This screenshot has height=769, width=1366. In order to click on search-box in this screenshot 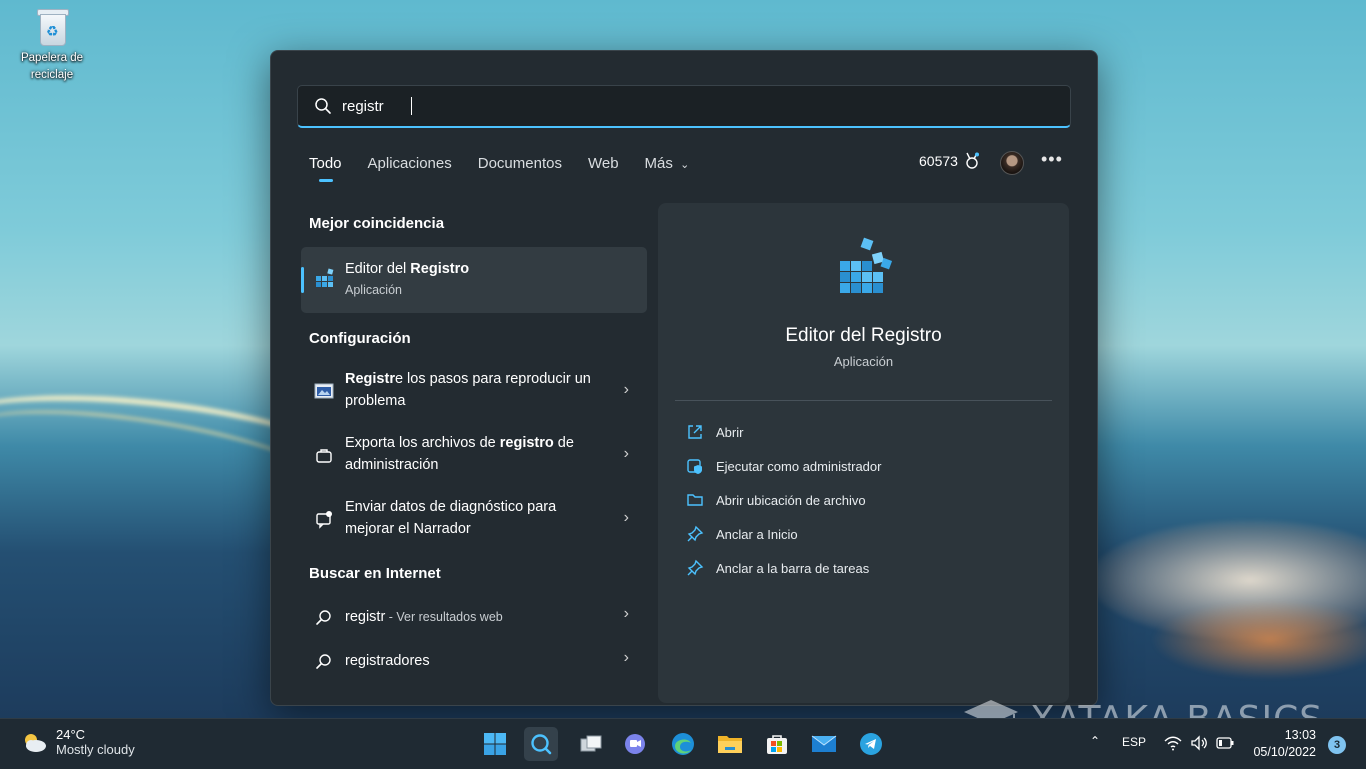, I will do `click(684, 106)`.